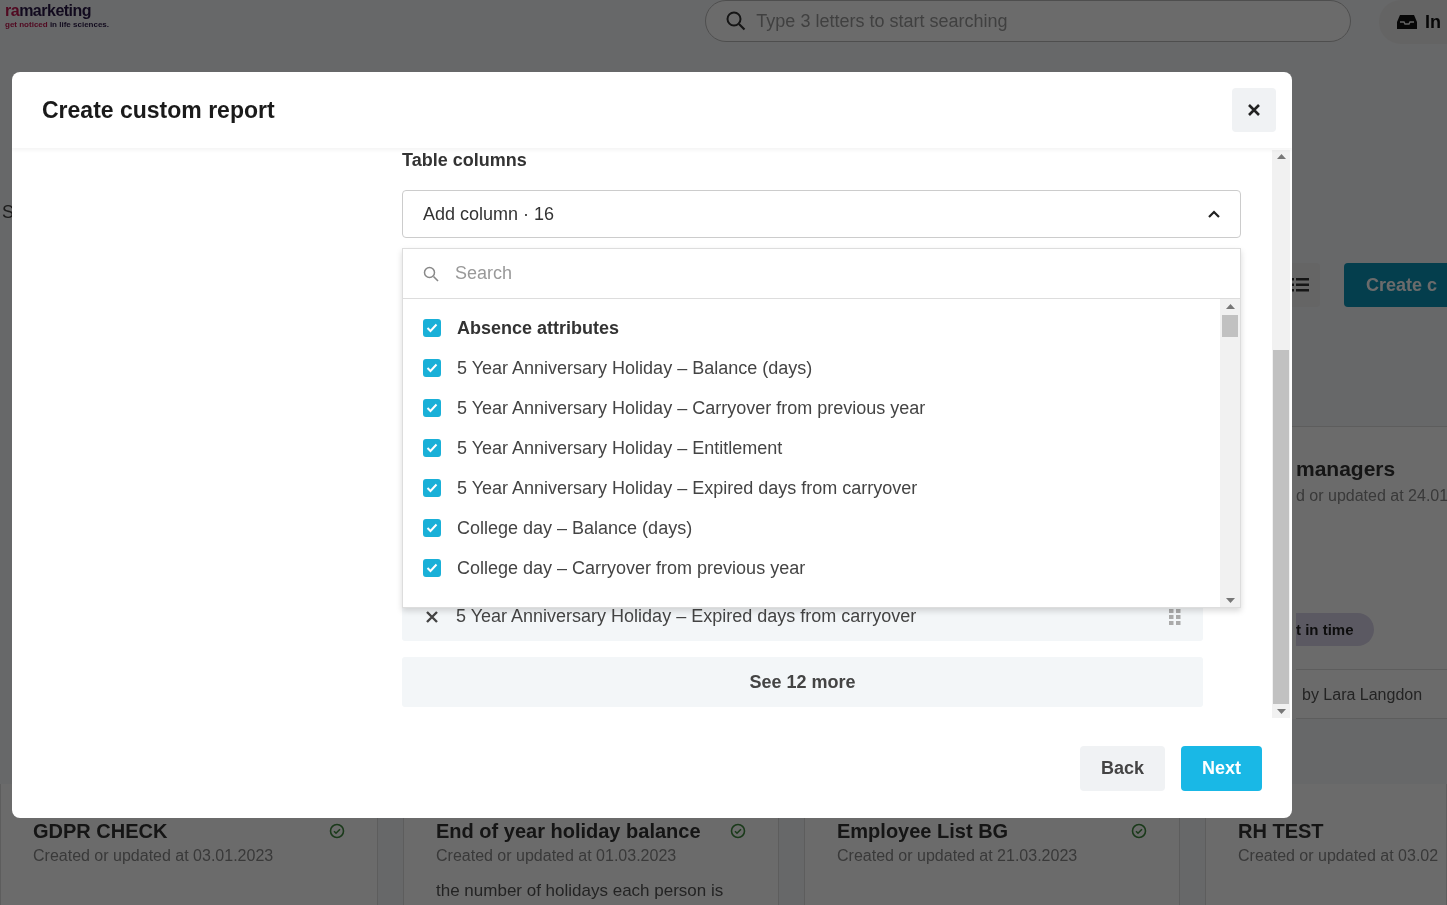 Image resolution: width=1447 pixels, height=905 pixels. I want to click on remove-button, so click(432, 616).